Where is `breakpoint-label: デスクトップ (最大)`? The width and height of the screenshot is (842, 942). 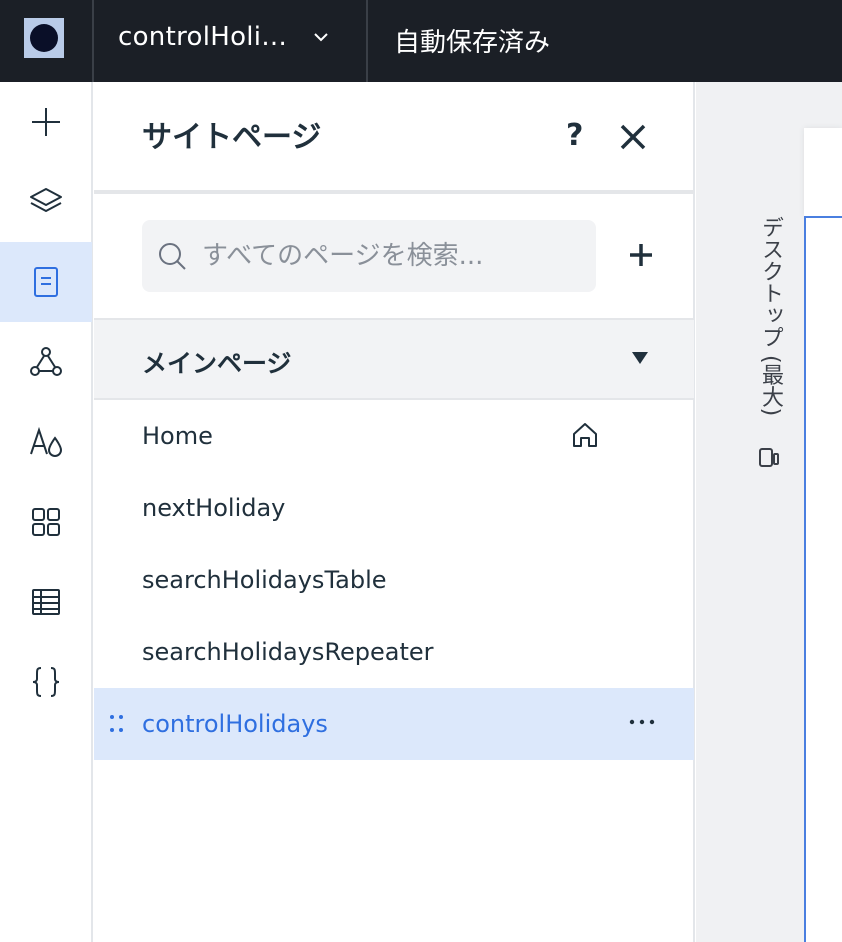 breakpoint-label: デスクトップ (最大) is located at coordinates (770, 316).